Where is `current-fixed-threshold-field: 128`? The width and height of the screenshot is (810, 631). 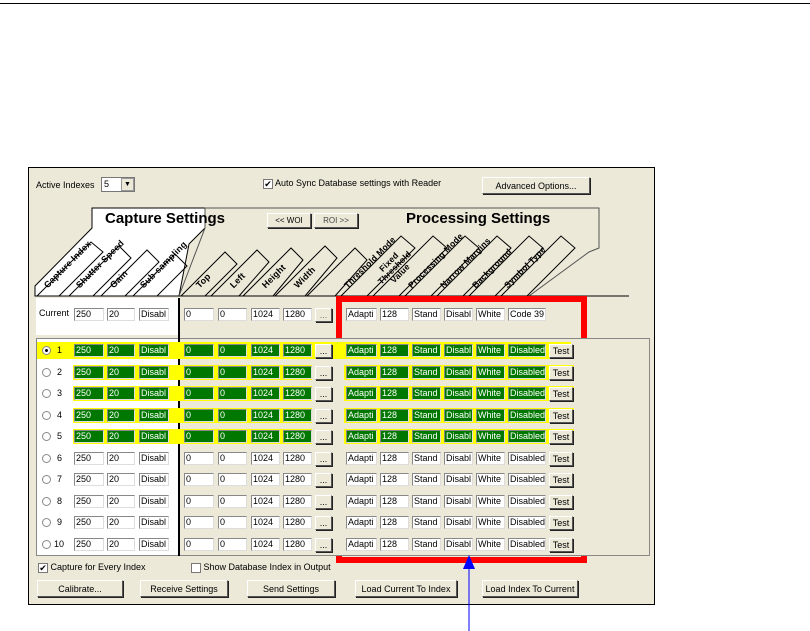 current-fixed-threshold-field: 128 is located at coordinates (394, 314).